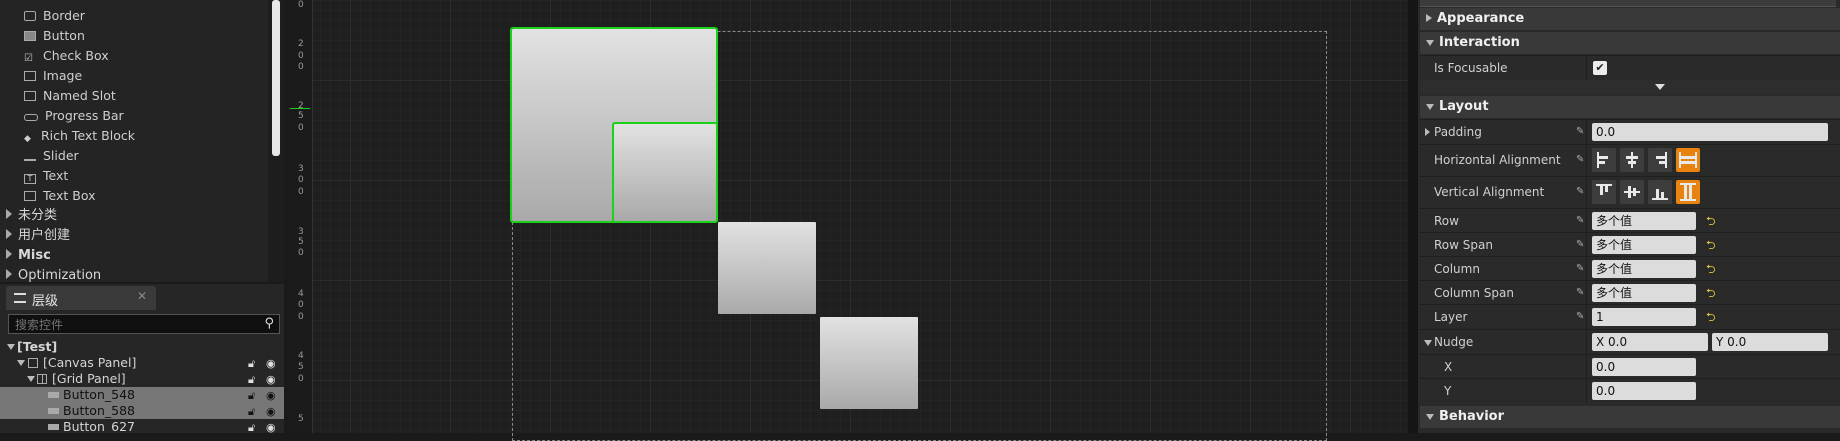 Image resolution: width=1840 pixels, height=441 pixels. I want to click on halign-center-button, so click(1632, 160).